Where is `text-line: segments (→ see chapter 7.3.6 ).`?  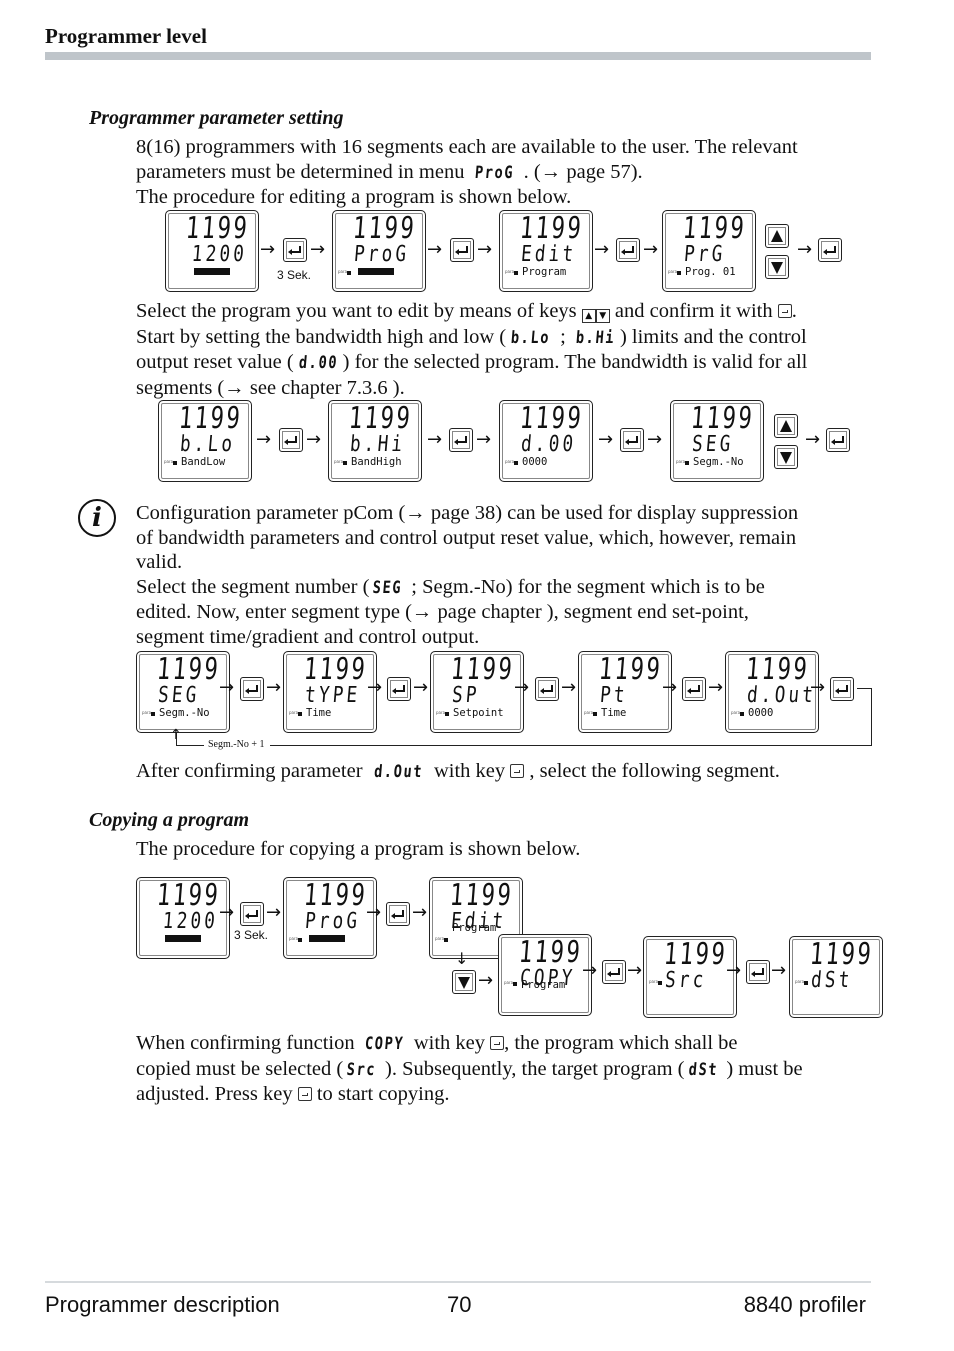
text-line: segments (→ see chapter 7.3.6 ). is located at coordinates (270, 387).